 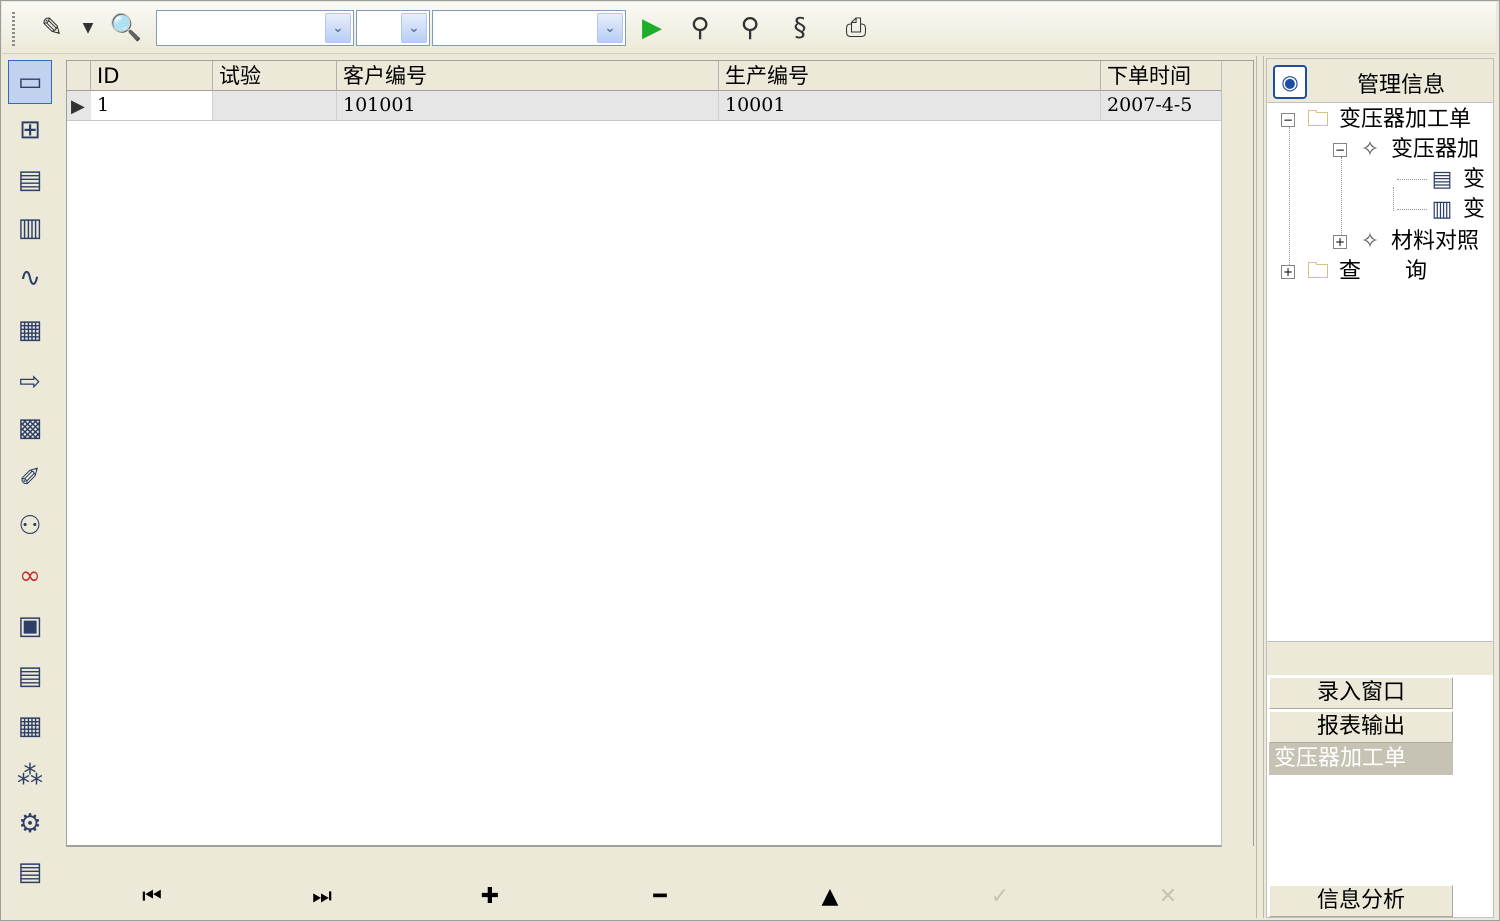 I want to click on find-next-icon: ⚲, so click(x=750, y=28).